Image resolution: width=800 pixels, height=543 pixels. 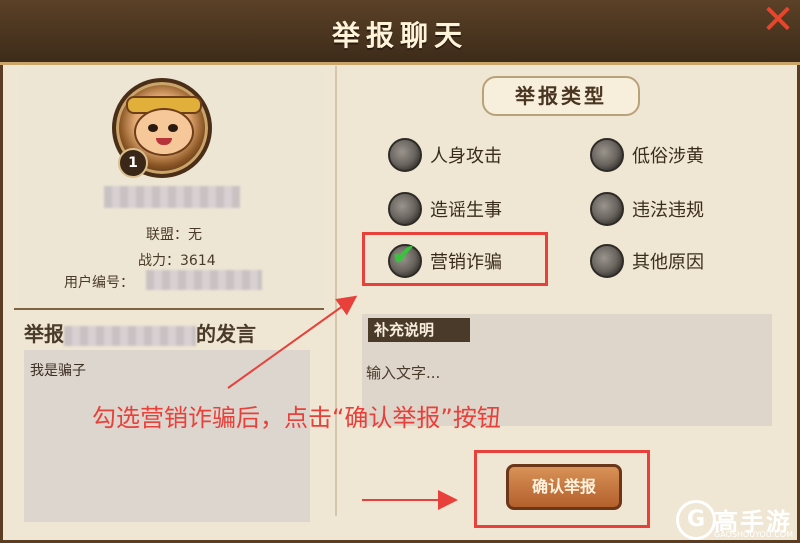 I want to click on speech-title-suffix: 的发言, so click(x=226, y=334).